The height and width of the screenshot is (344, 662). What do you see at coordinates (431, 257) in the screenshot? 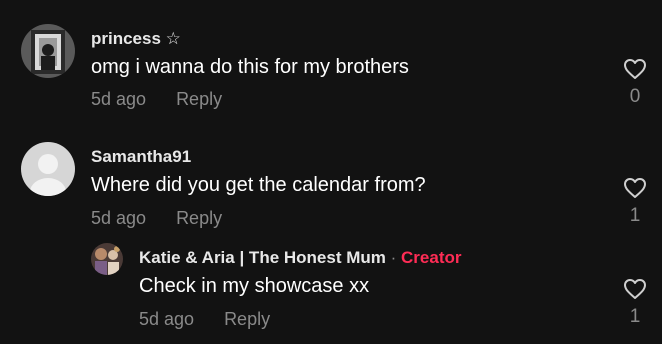
I see `creator-badge: Creator` at bounding box center [431, 257].